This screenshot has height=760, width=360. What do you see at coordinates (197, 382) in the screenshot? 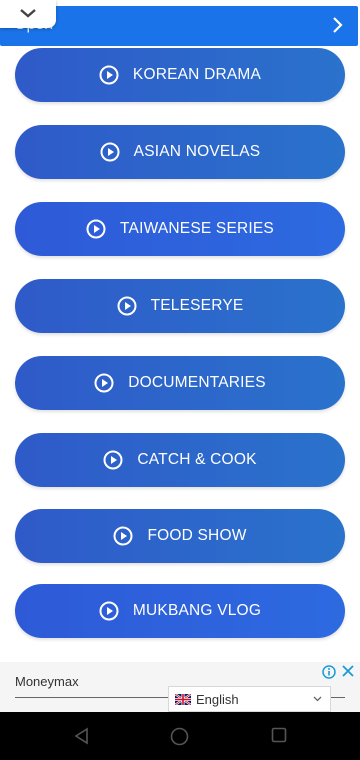
I see `menu-item-label: DOCUMENTARIES` at bounding box center [197, 382].